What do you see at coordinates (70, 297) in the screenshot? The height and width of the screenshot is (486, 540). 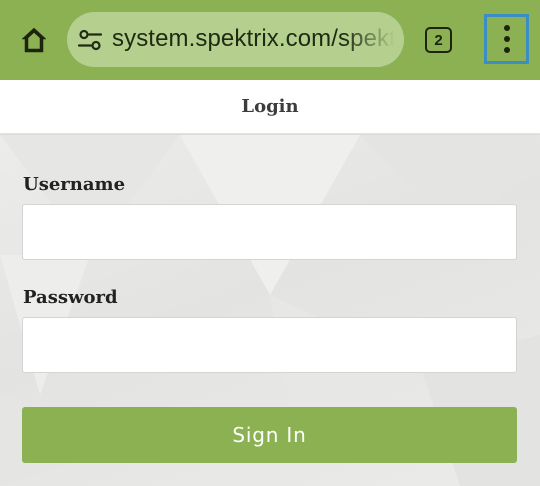 I see `password-label: Password` at bounding box center [70, 297].